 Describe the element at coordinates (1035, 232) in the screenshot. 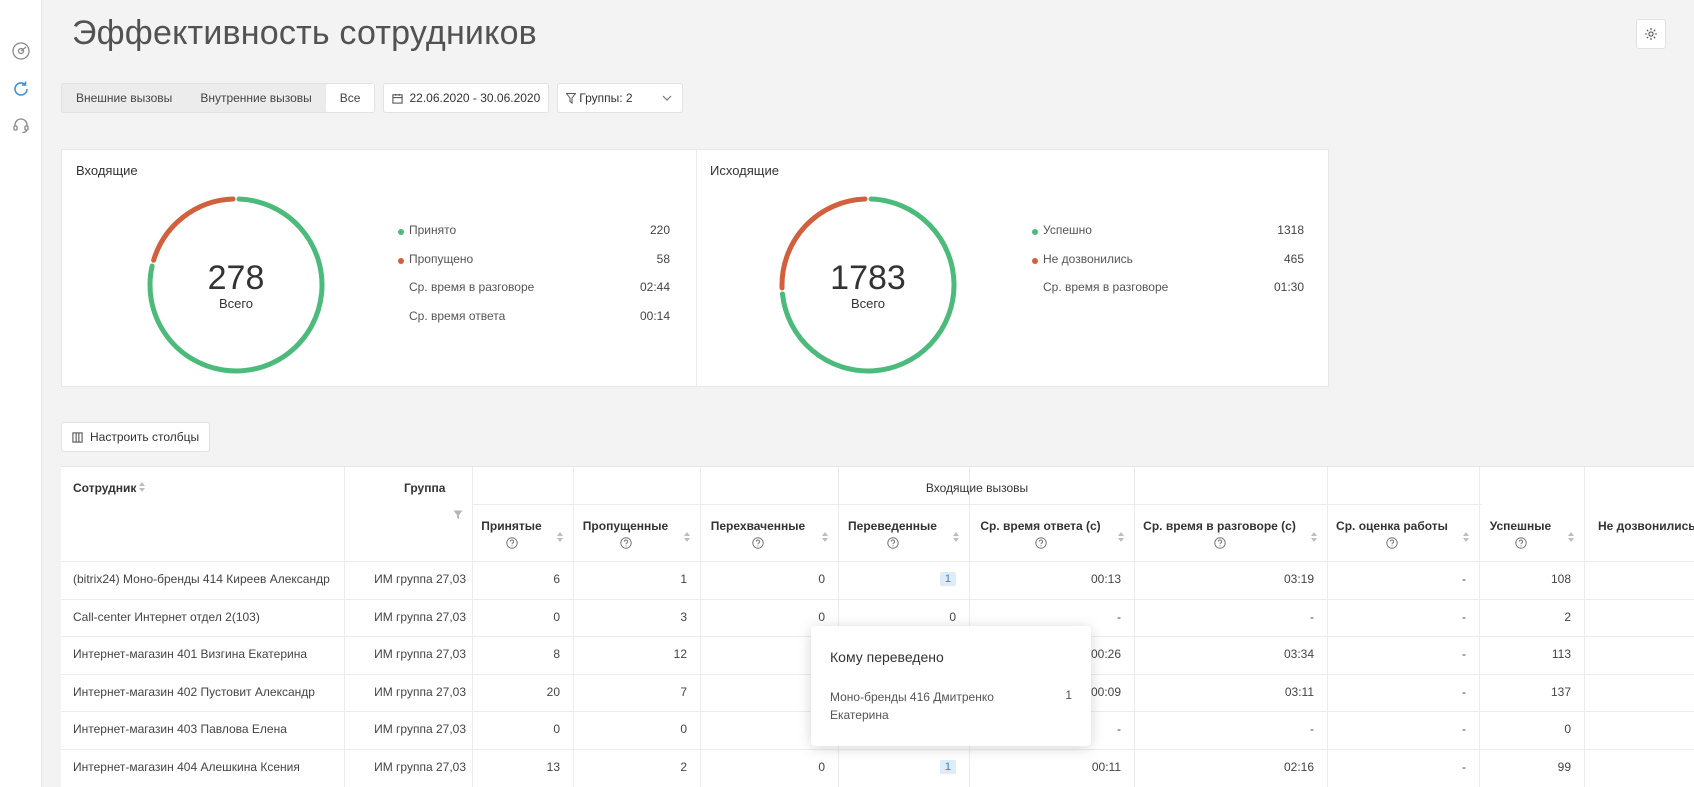

I see `successful-dot` at that location.